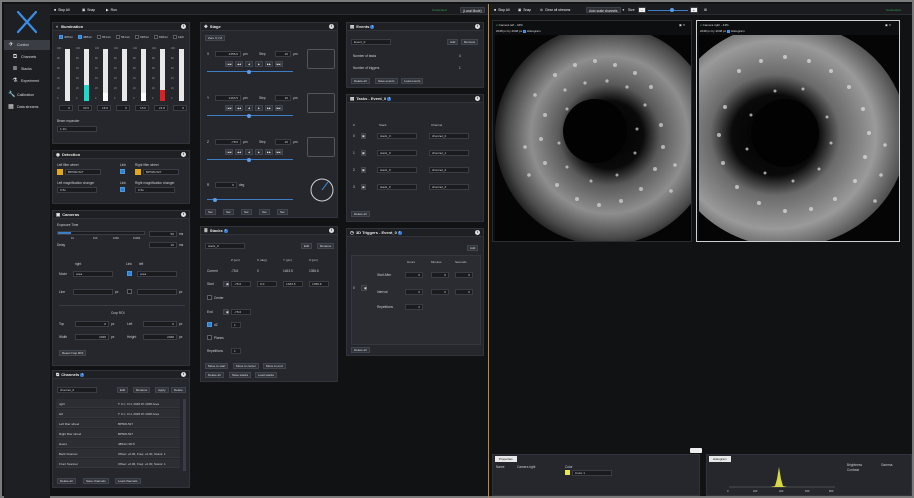  I want to click on size-slider-knob, so click(672, 10).